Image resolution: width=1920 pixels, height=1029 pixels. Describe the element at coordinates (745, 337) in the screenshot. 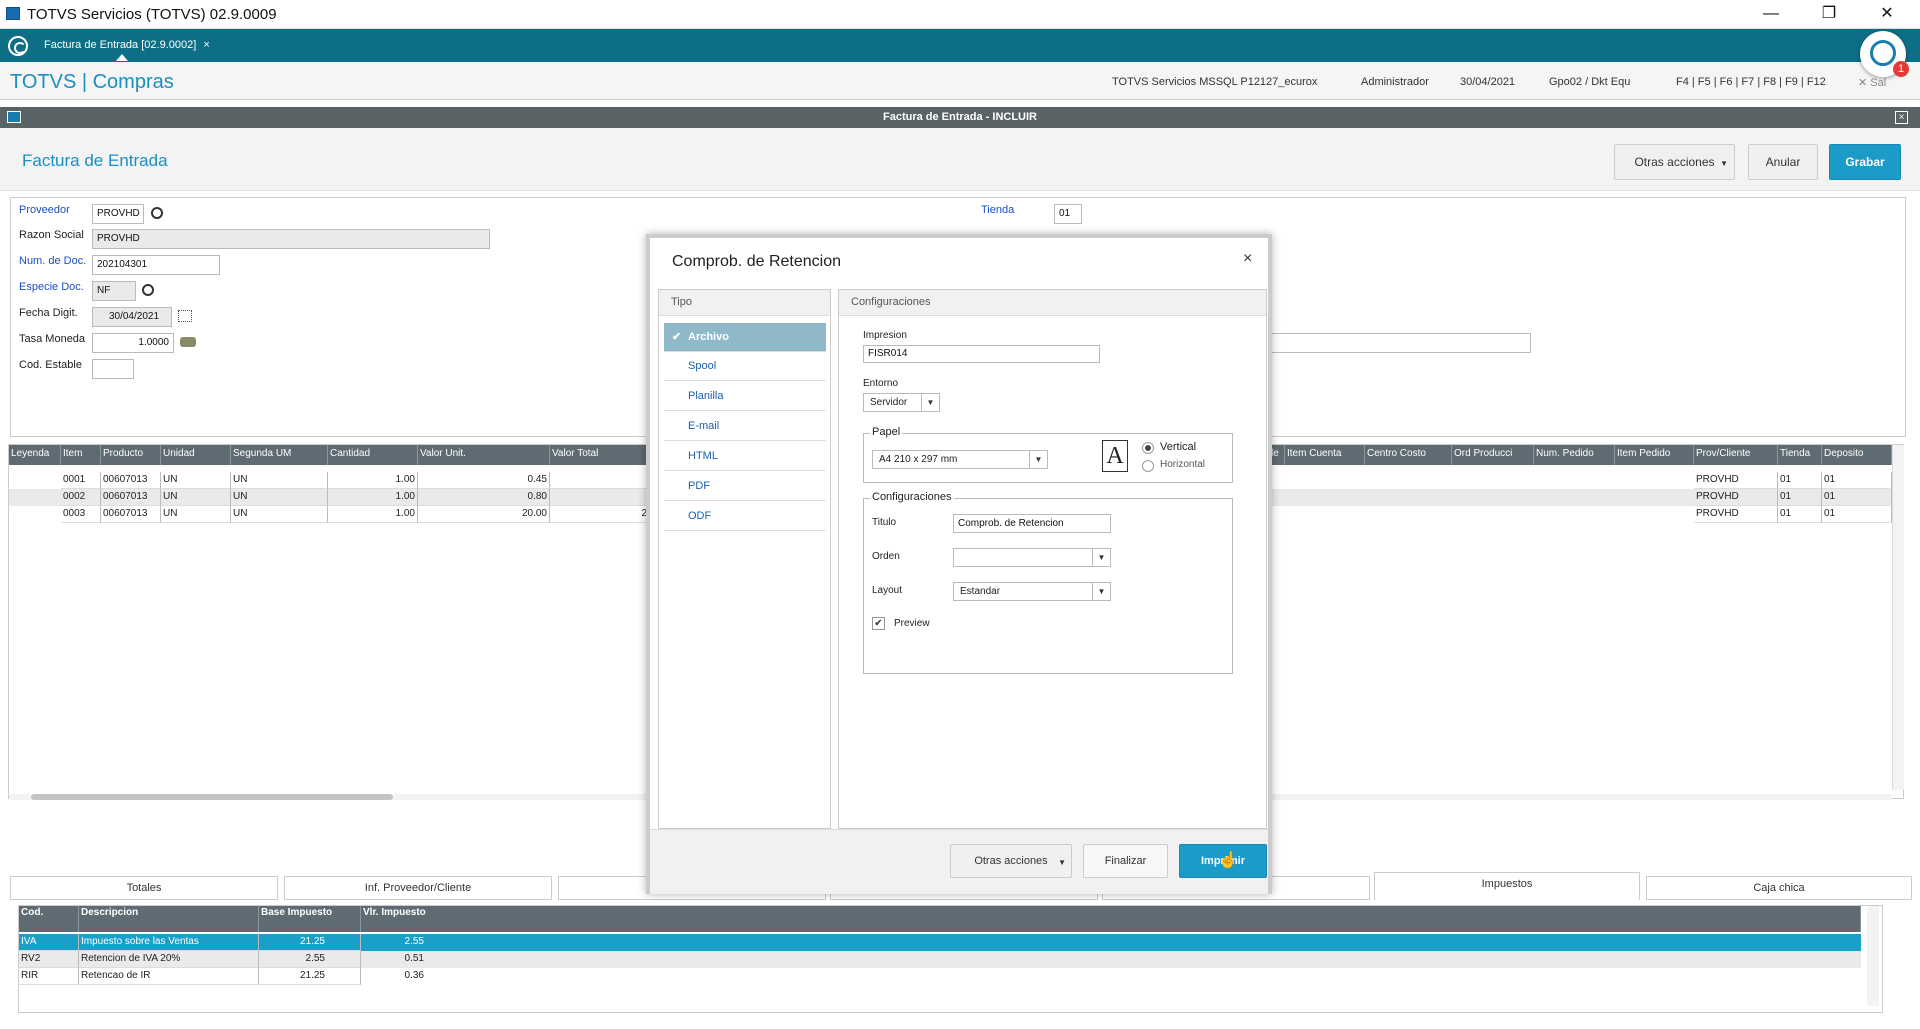

I see `tipo-item-archivo: ✔ Archivo` at that location.